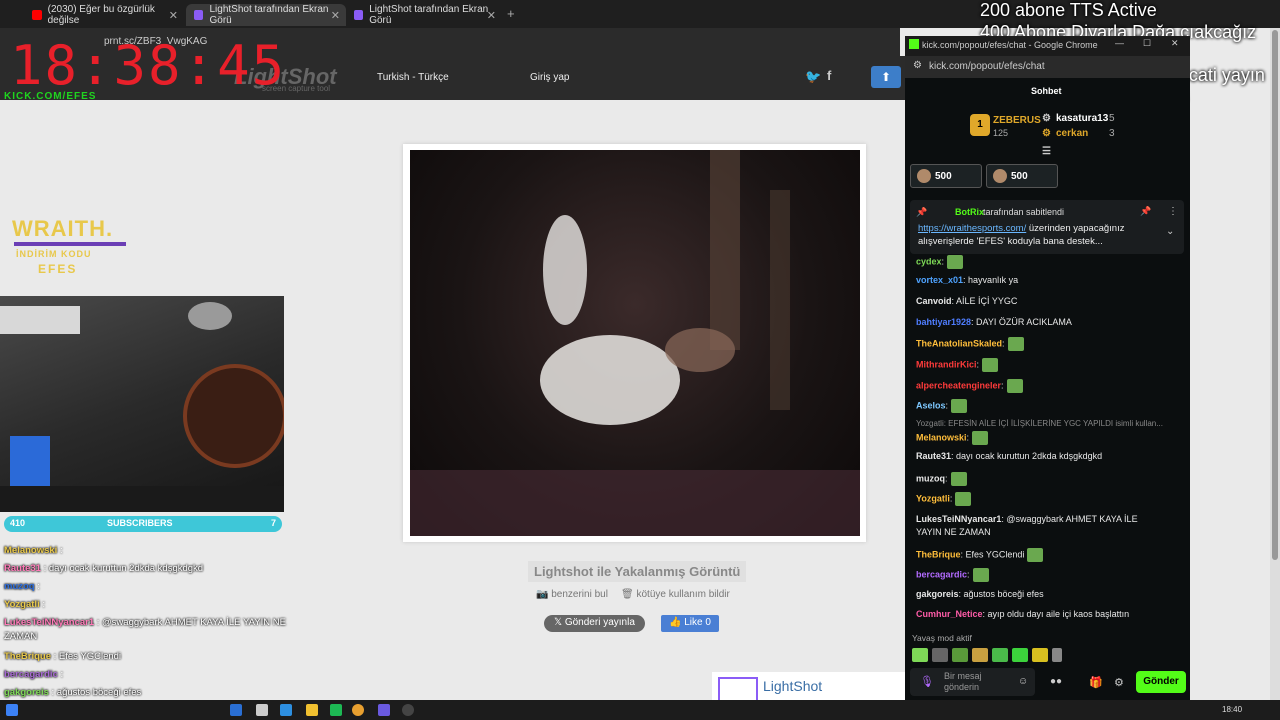 Image resolution: width=1280 pixels, height=720 pixels. What do you see at coordinates (813, 77) in the screenshot?
I see `twitter-icon: 🐦` at bounding box center [813, 77].